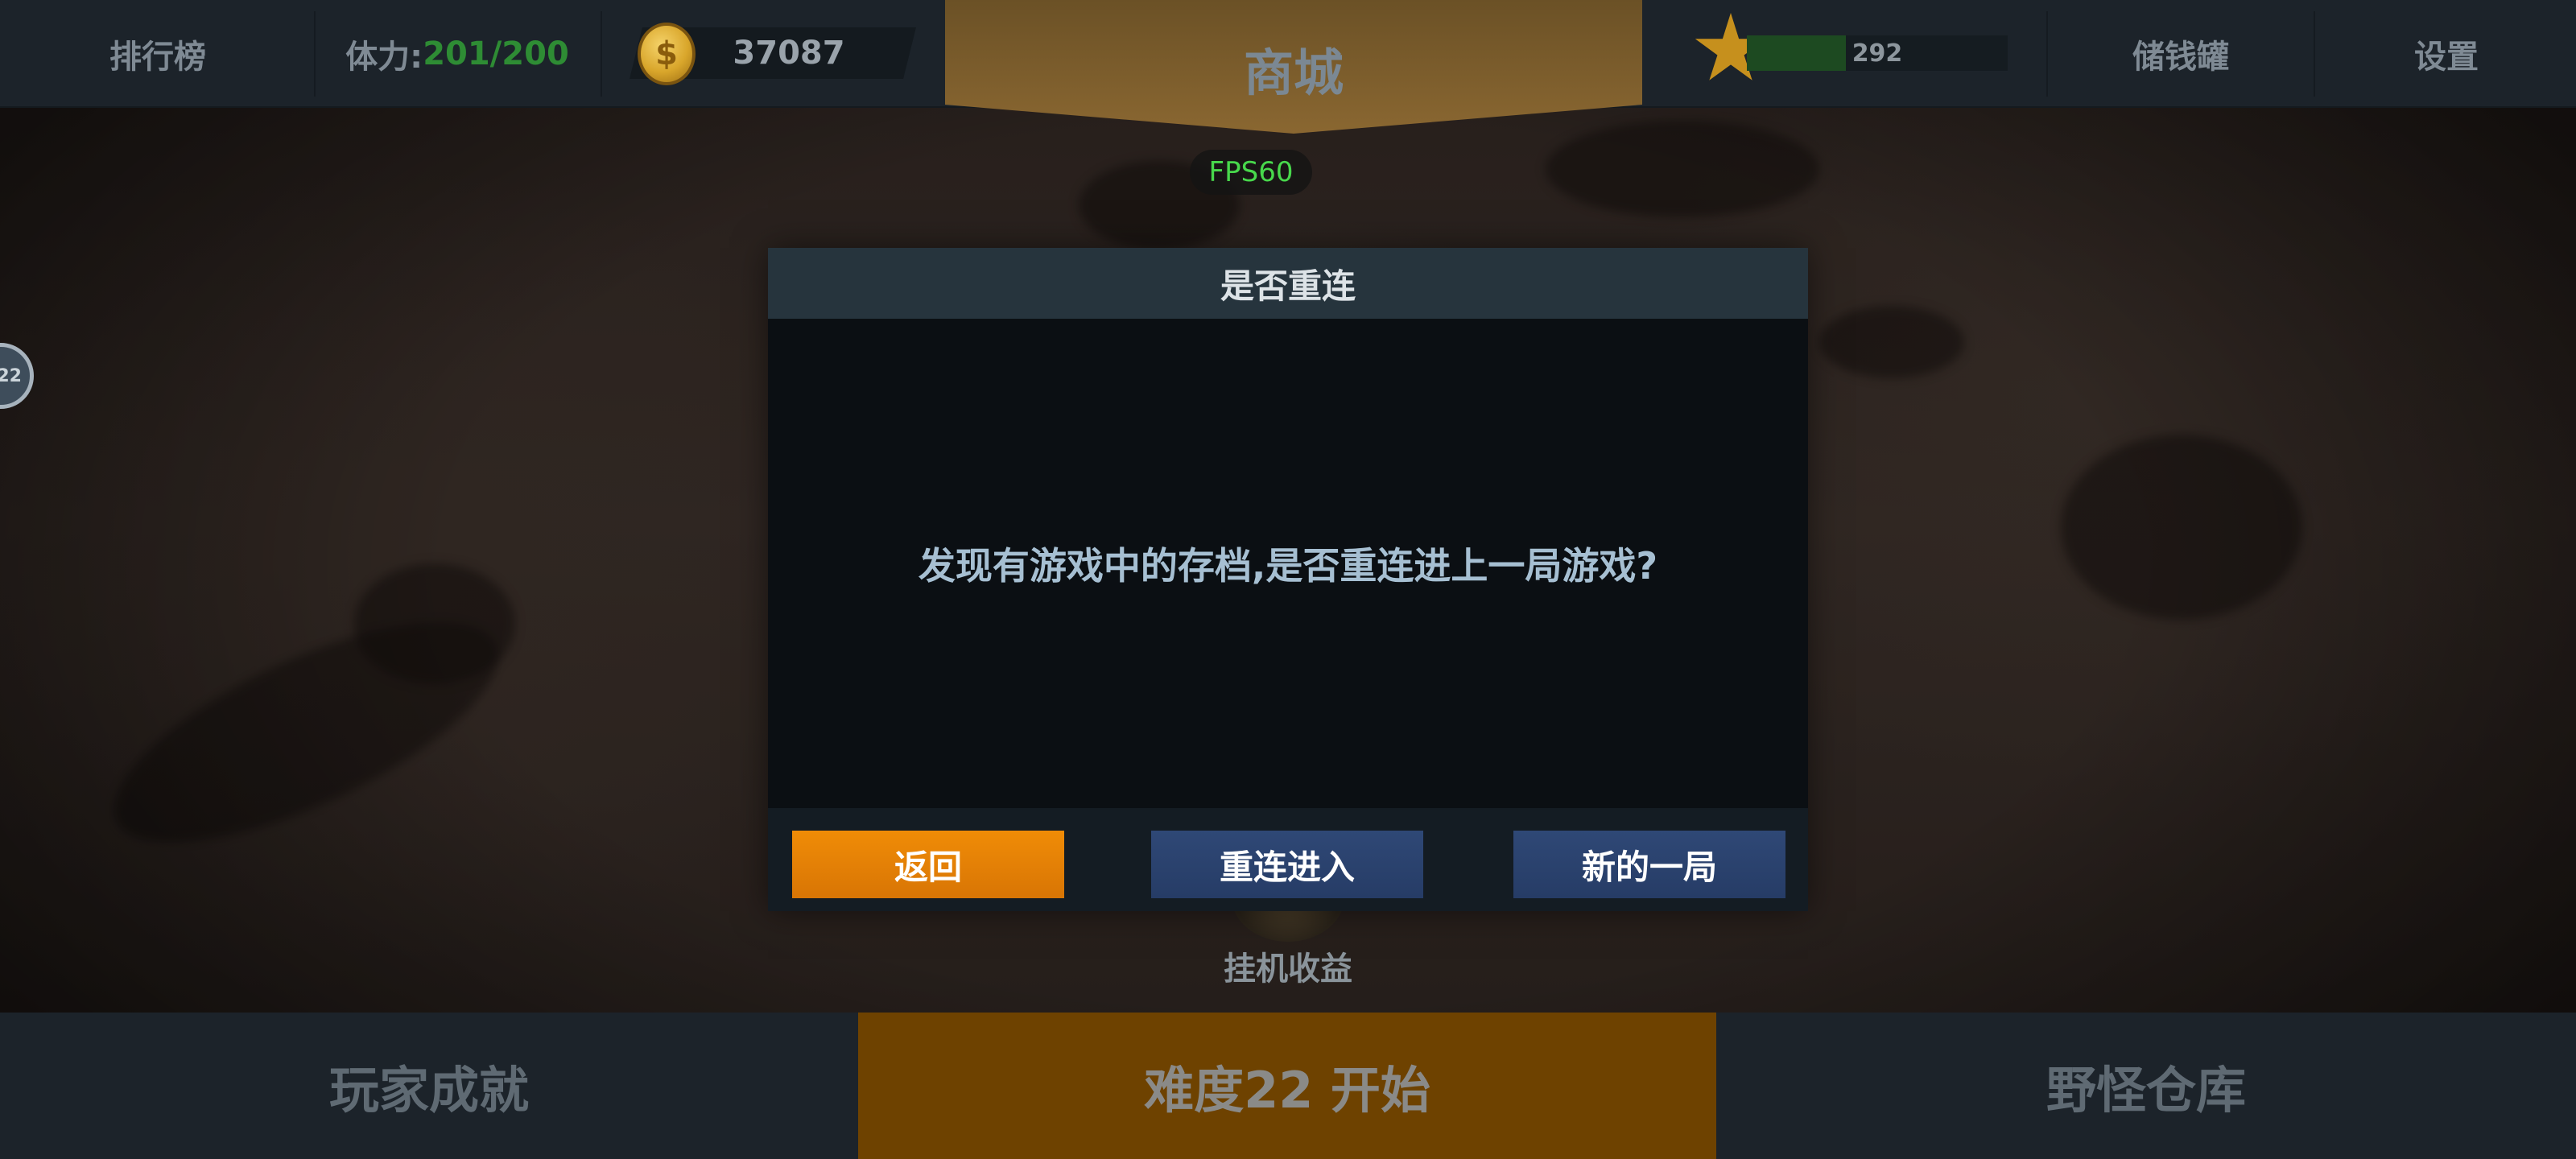  Describe the element at coordinates (1288, 966) in the screenshot. I see `idle-income-label: 挂机收益` at that location.